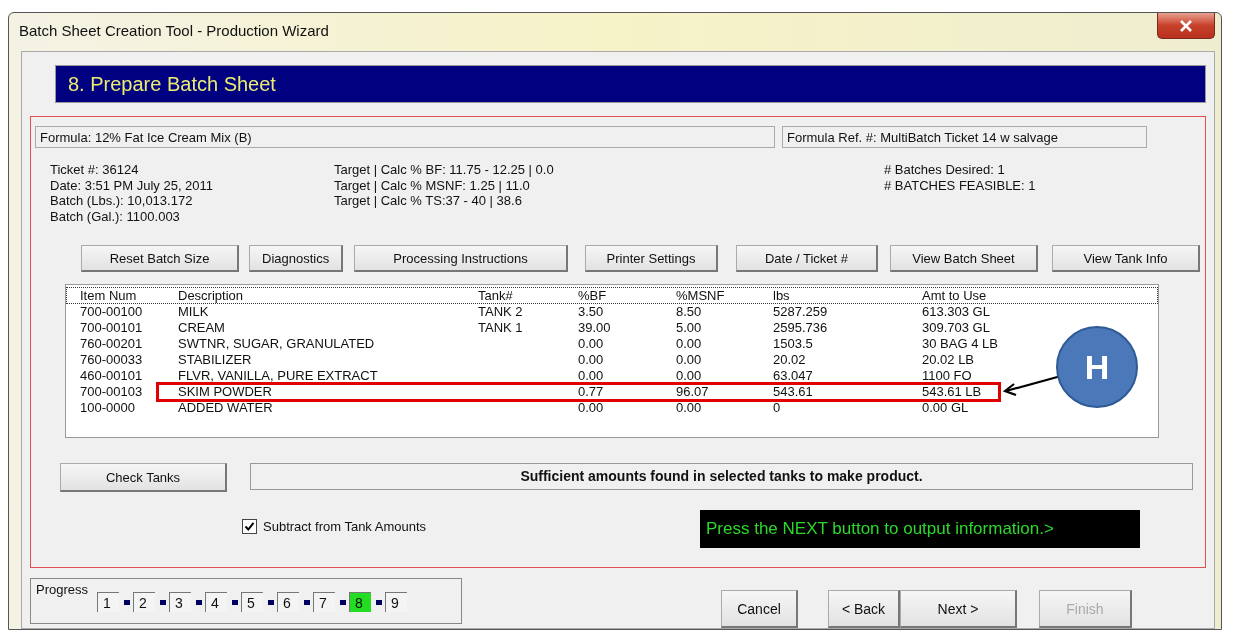 The height and width of the screenshot is (638, 1234). Describe the element at coordinates (793, 392) in the screenshot. I see `table-cell-text: 543.61` at that location.